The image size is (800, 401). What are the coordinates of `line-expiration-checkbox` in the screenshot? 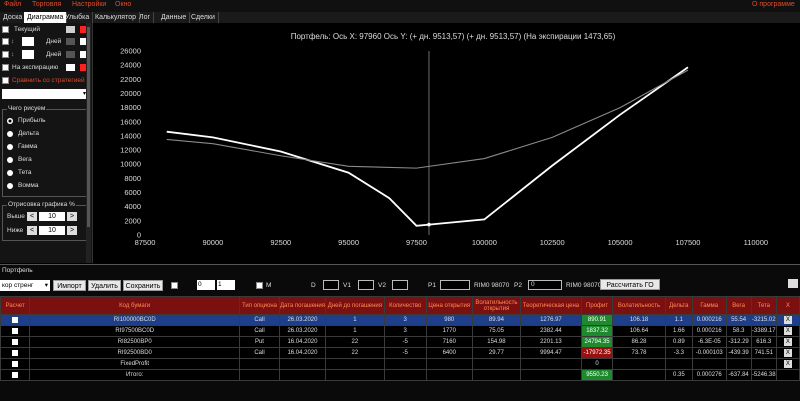 It's located at (5, 67).